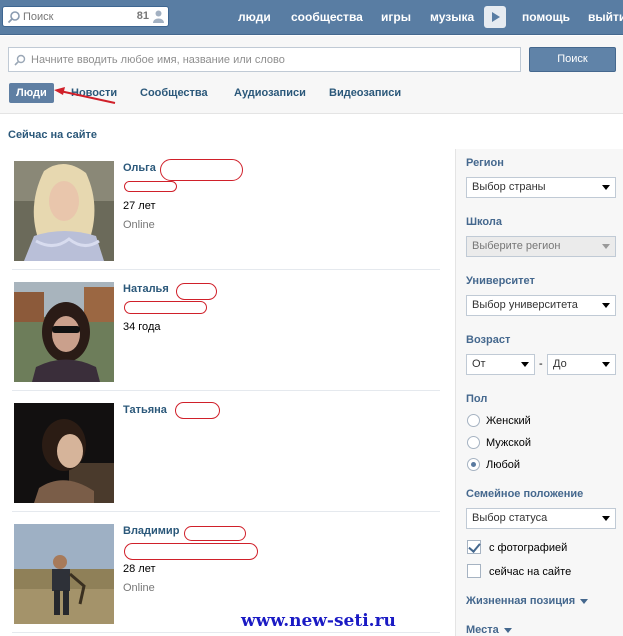 The image size is (623, 636). Describe the element at coordinates (530, 572) in the screenshot. I see `online-now-label: сейчас на сайте` at that location.